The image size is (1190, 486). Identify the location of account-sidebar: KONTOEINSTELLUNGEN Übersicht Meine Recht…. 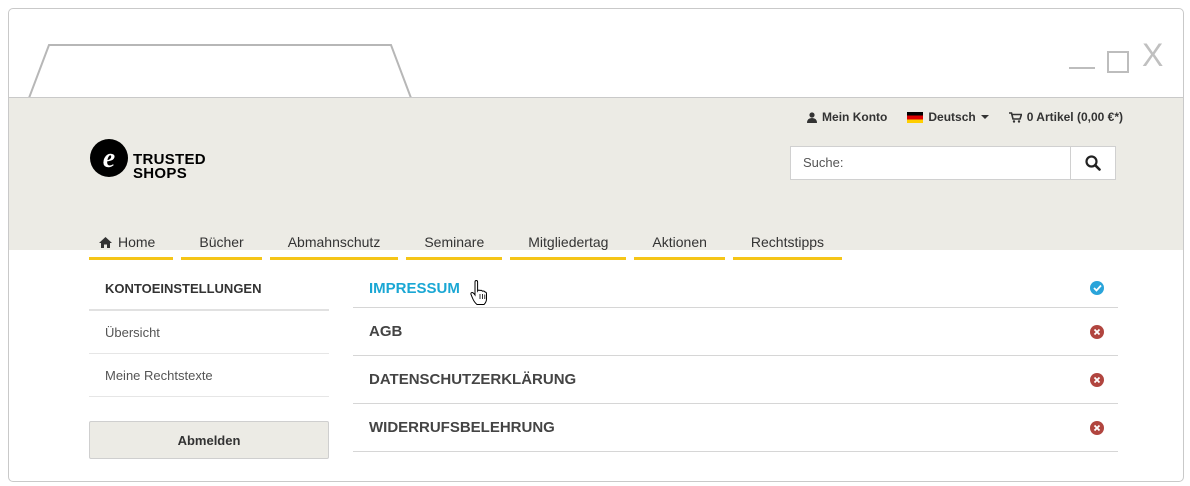
(209, 364).